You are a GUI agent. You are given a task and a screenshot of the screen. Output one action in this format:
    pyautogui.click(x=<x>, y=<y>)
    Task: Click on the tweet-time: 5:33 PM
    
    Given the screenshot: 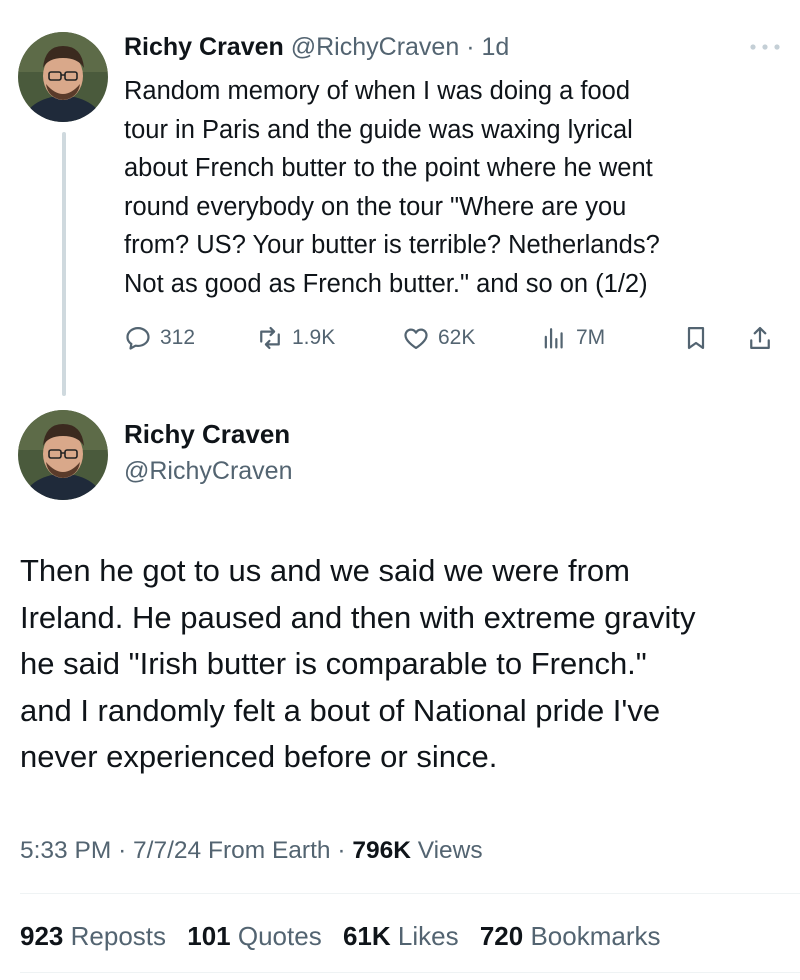 What is the action you would take?
    pyautogui.click(x=65, y=850)
    